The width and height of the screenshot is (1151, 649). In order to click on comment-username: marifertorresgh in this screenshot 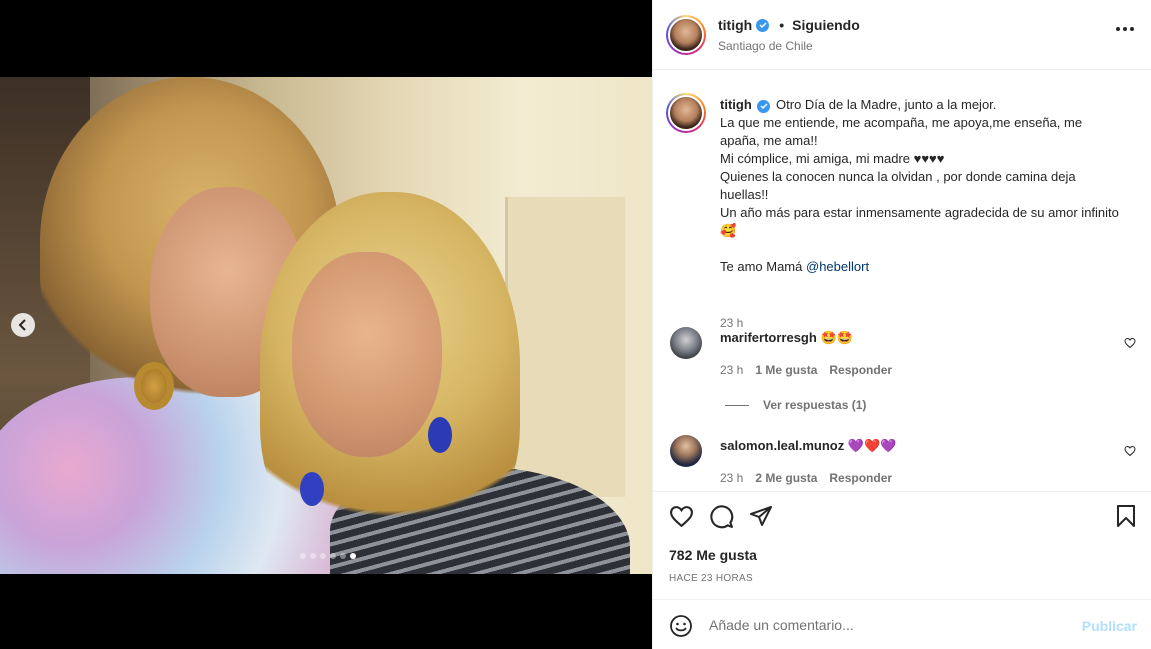, I will do `click(768, 337)`.